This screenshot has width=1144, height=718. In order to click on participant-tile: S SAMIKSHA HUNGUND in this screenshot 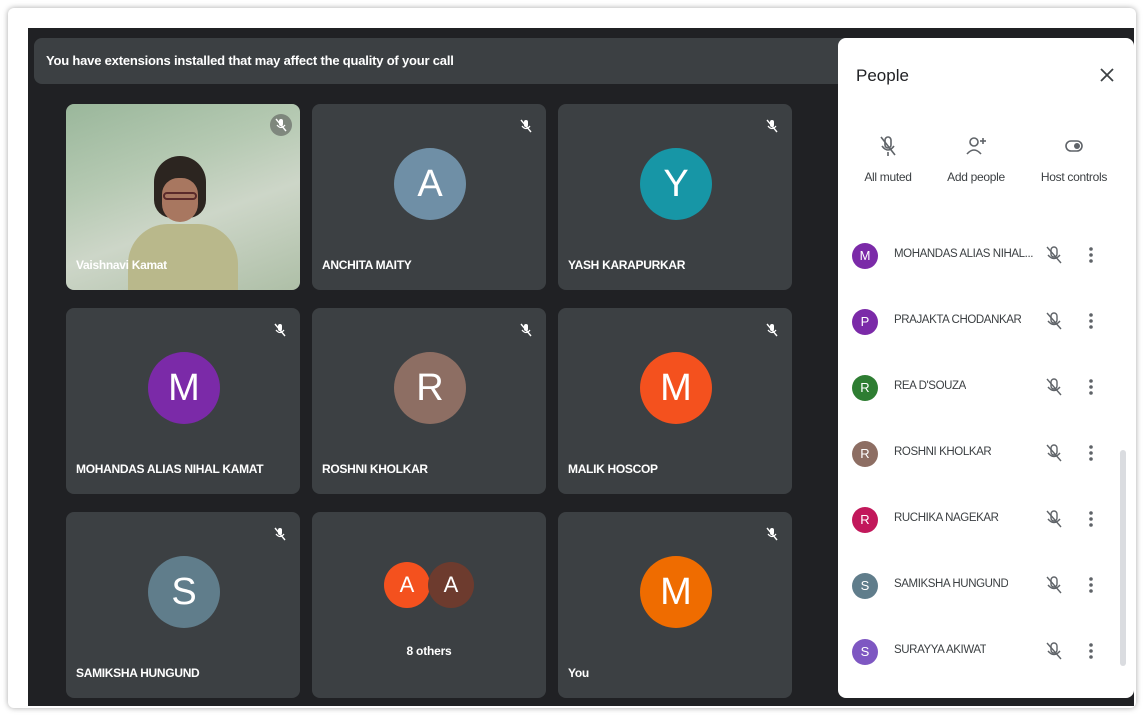, I will do `click(183, 605)`.